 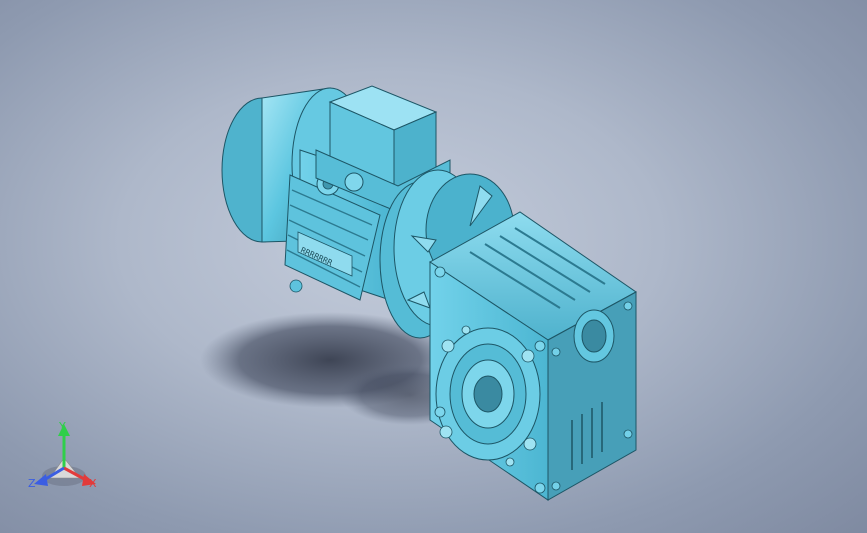 What do you see at coordinates (62, 426) in the screenshot?
I see `triad-y-label: Y` at bounding box center [62, 426].